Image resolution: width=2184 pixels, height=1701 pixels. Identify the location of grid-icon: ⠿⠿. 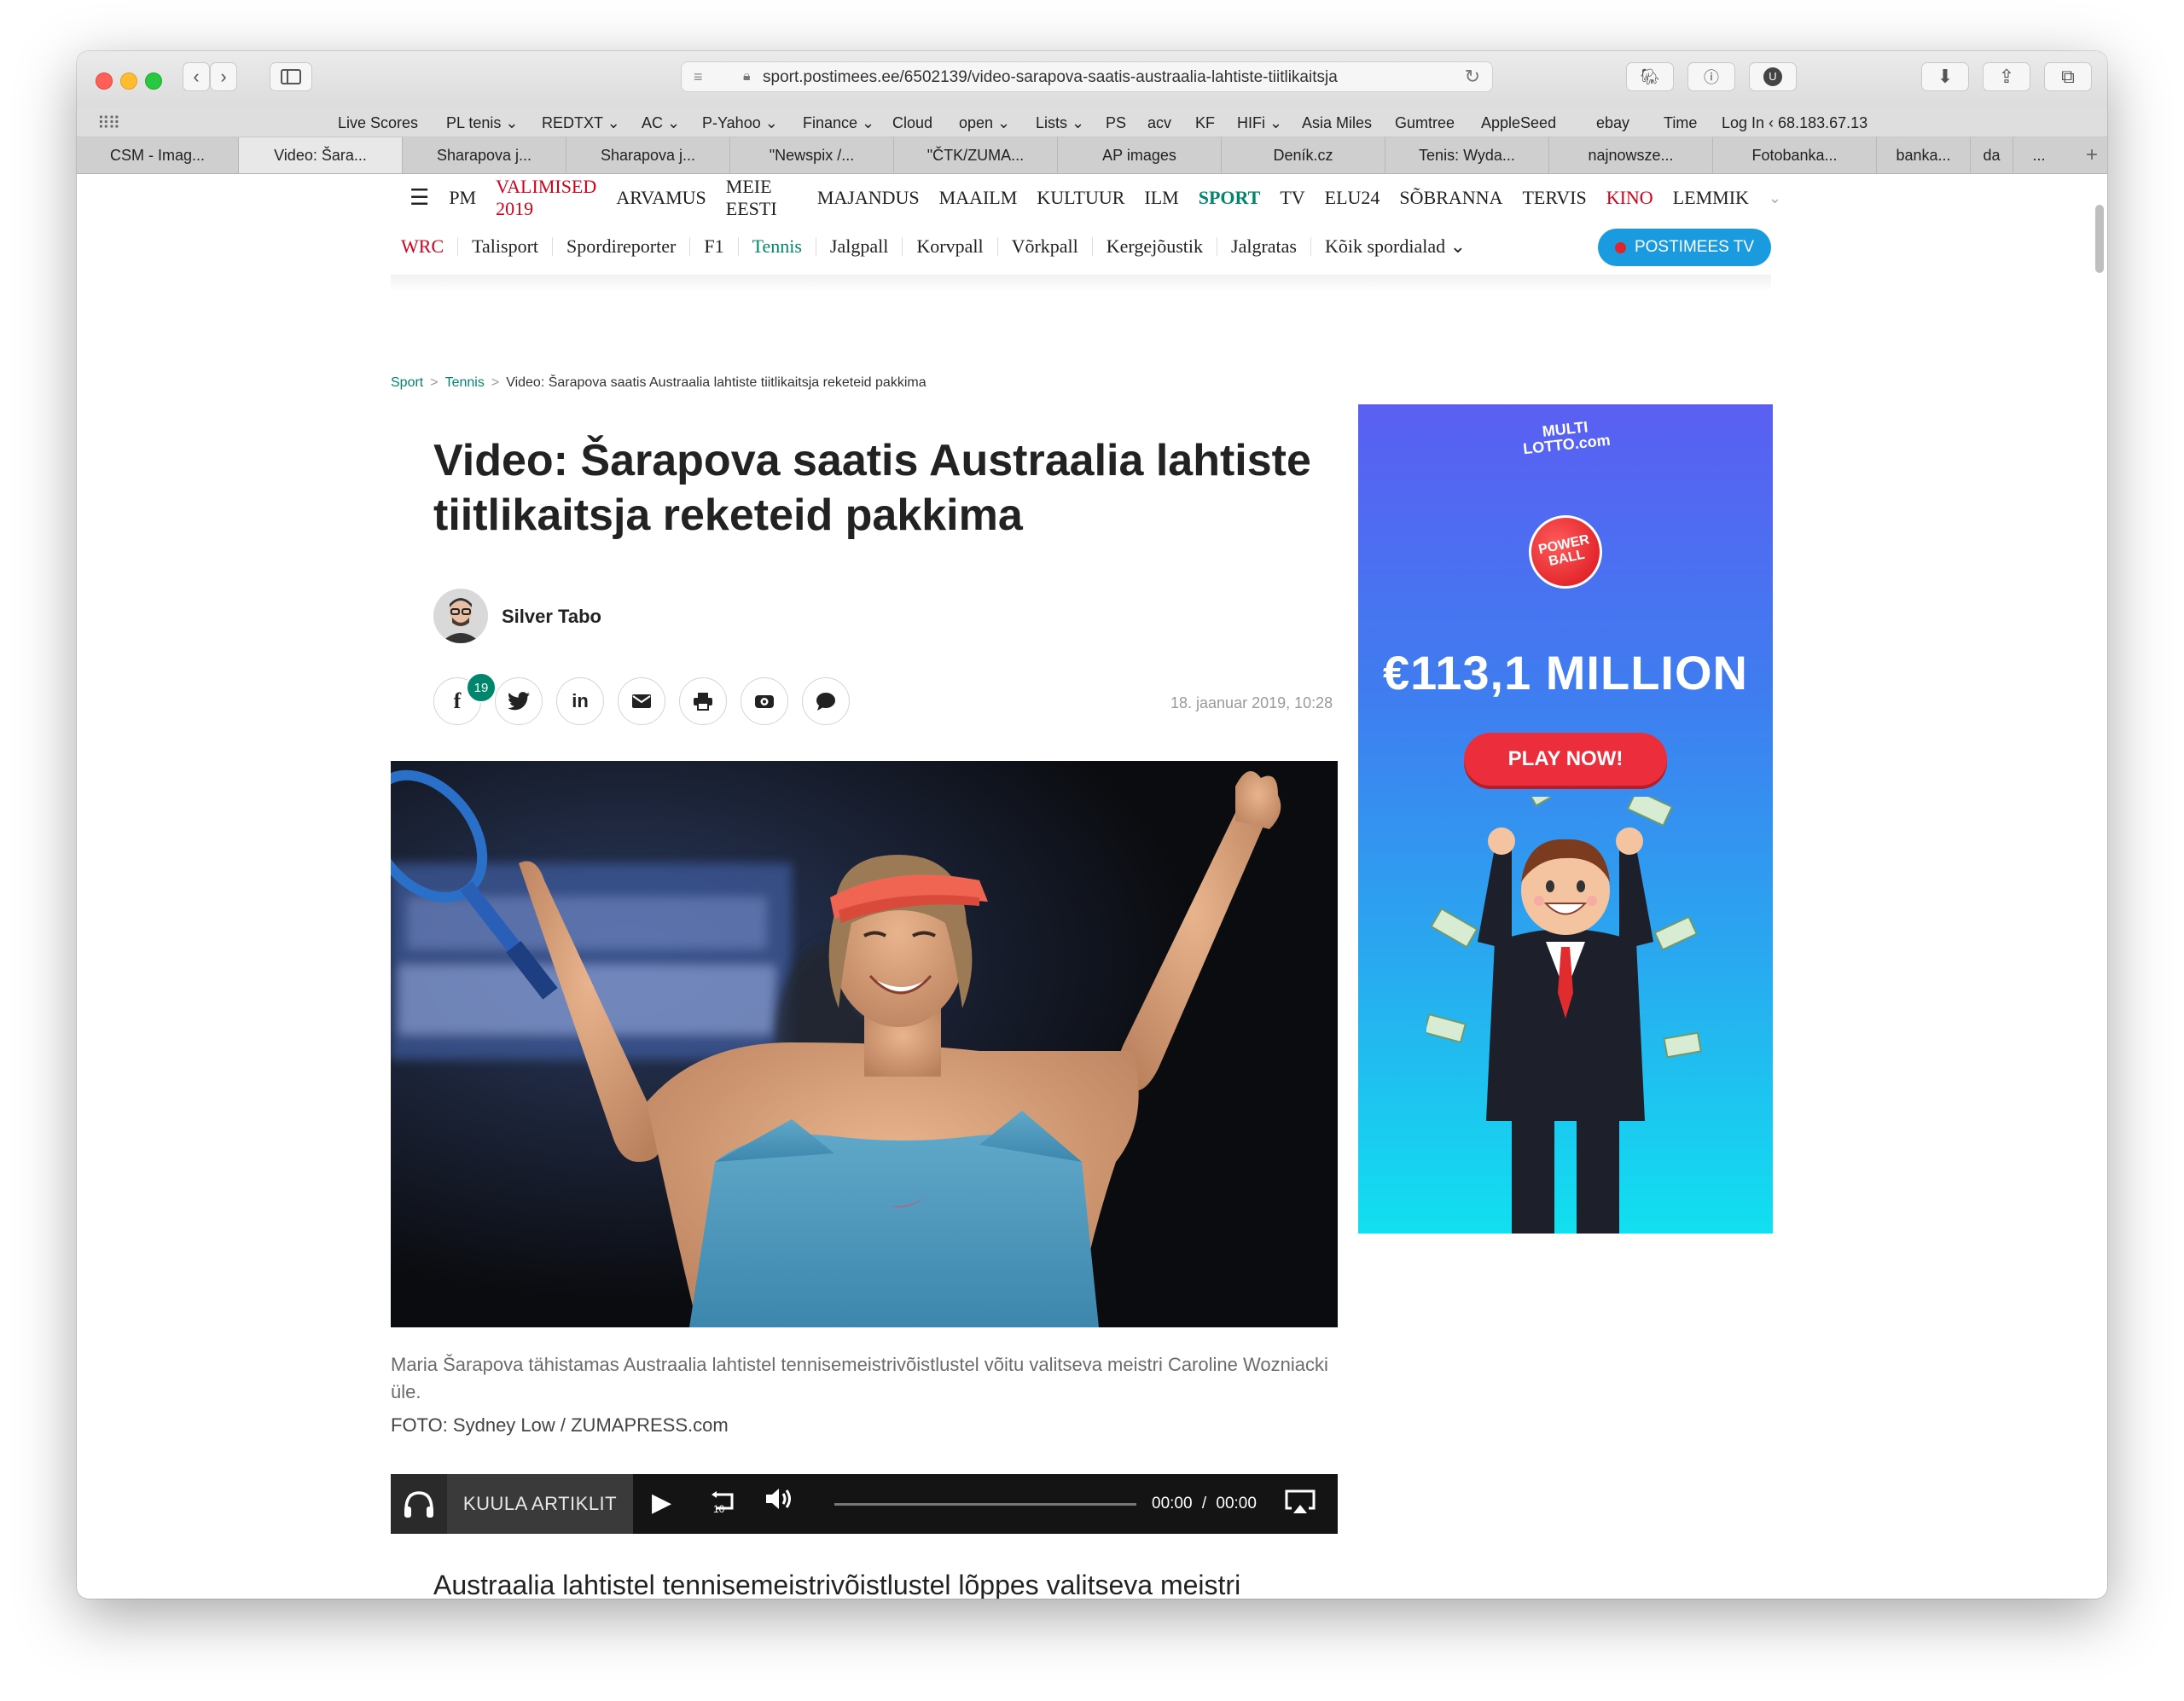
(108, 123).